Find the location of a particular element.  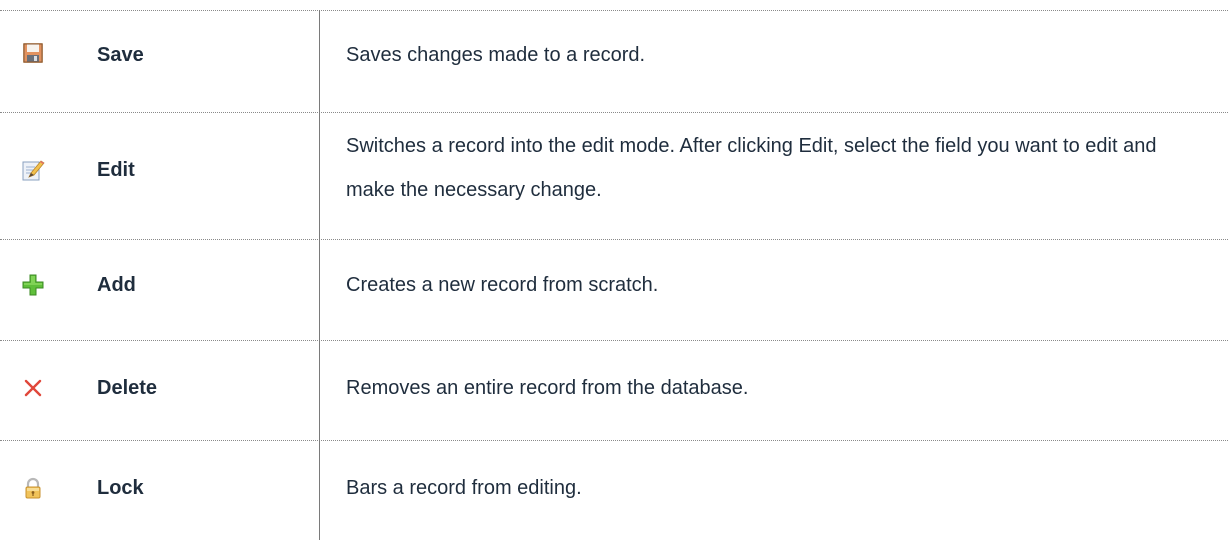

row-name: Save is located at coordinates (120, 55).